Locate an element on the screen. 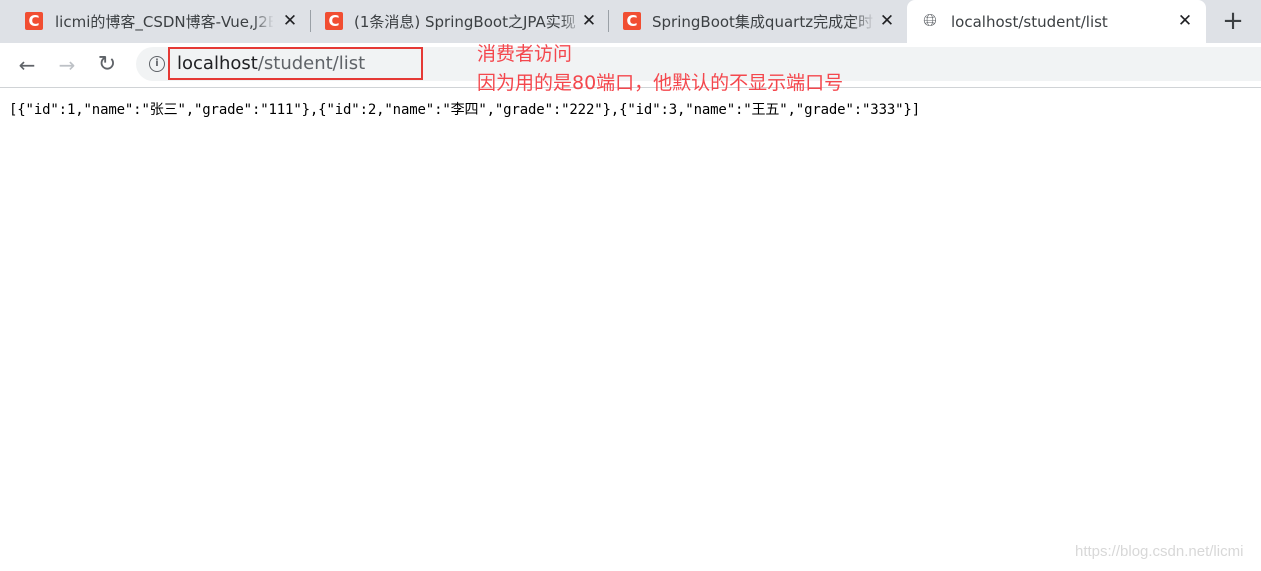 Image resolution: width=1261 pixels, height=571 pixels. tab-springboot-jpa: C (1条消息) SpringBoot之JPA实现 ✕ is located at coordinates (460, 21).